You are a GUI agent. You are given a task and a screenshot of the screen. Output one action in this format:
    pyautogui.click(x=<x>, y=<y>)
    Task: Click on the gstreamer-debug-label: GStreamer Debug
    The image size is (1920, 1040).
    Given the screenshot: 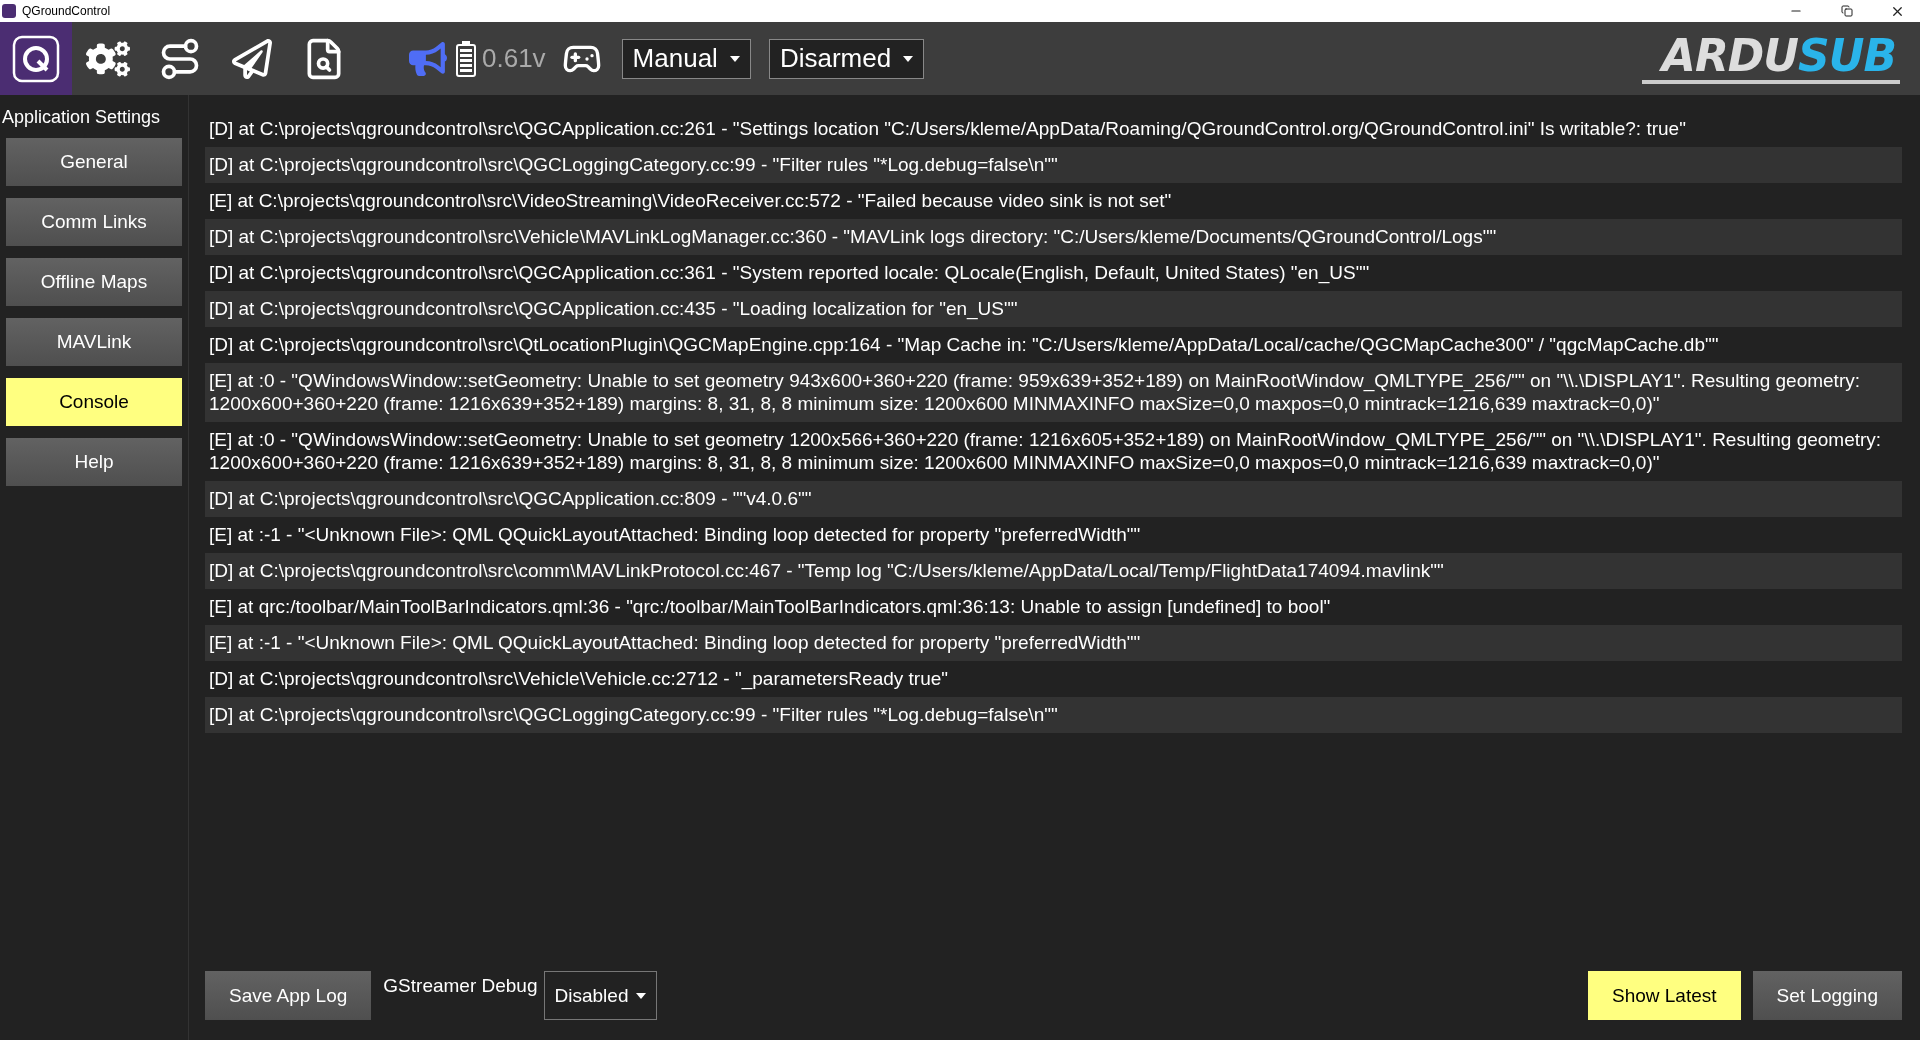 What is the action you would take?
    pyautogui.click(x=460, y=986)
    